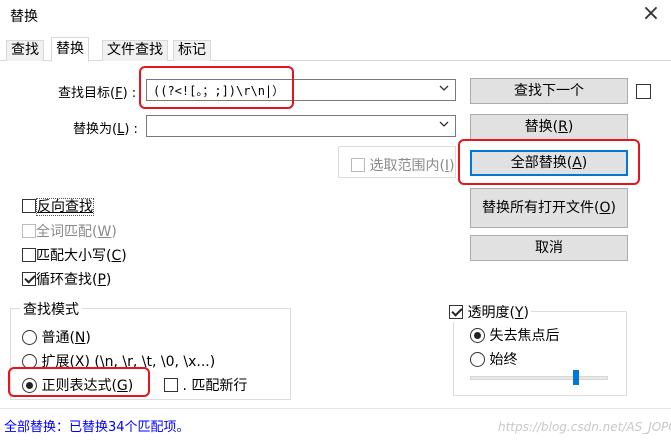 The width and height of the screenshot is (671, 447). Describe the element at coordinates (74, 255) in the screenshot. I see `match-case-checkbox: 匹配大小写(C)` at that location.